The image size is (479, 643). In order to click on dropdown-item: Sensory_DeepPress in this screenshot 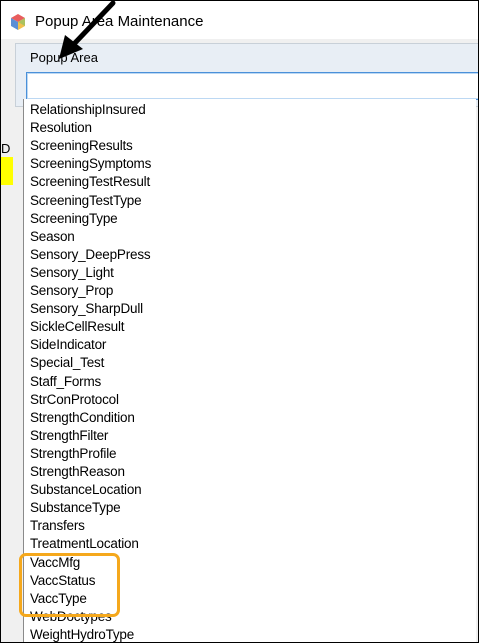, I will do `click(90, 255)`.